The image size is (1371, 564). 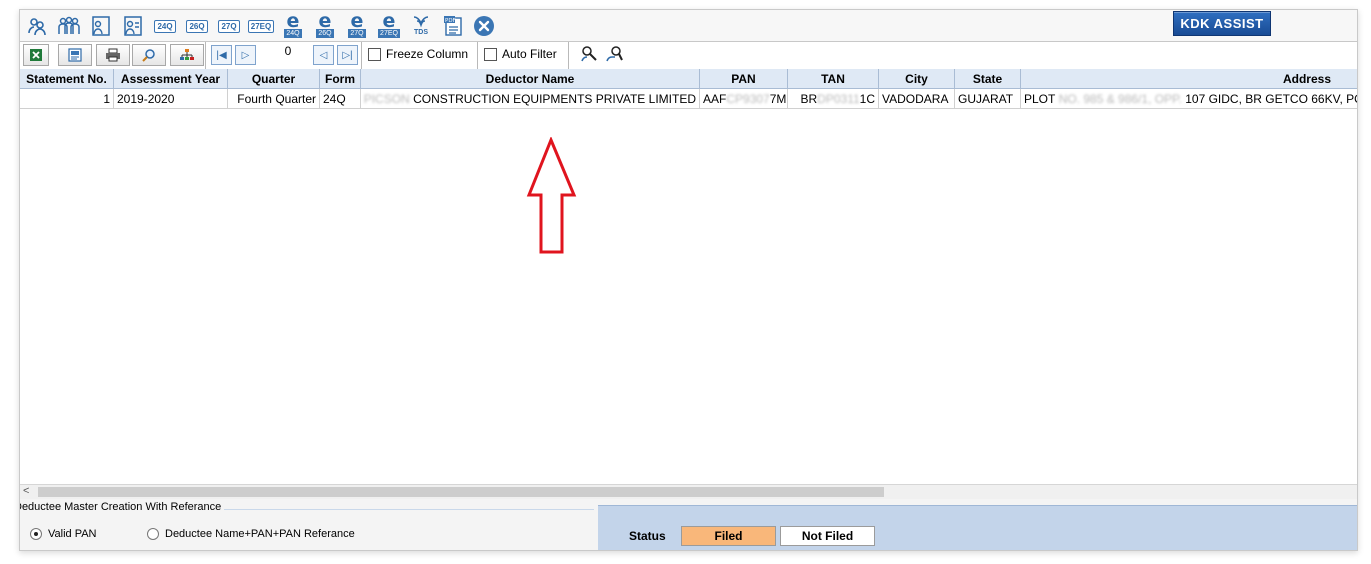 I want to click on address-end: 107 GIDC, BR GETCO 66KV, PO, so click(x=1271, y=98).